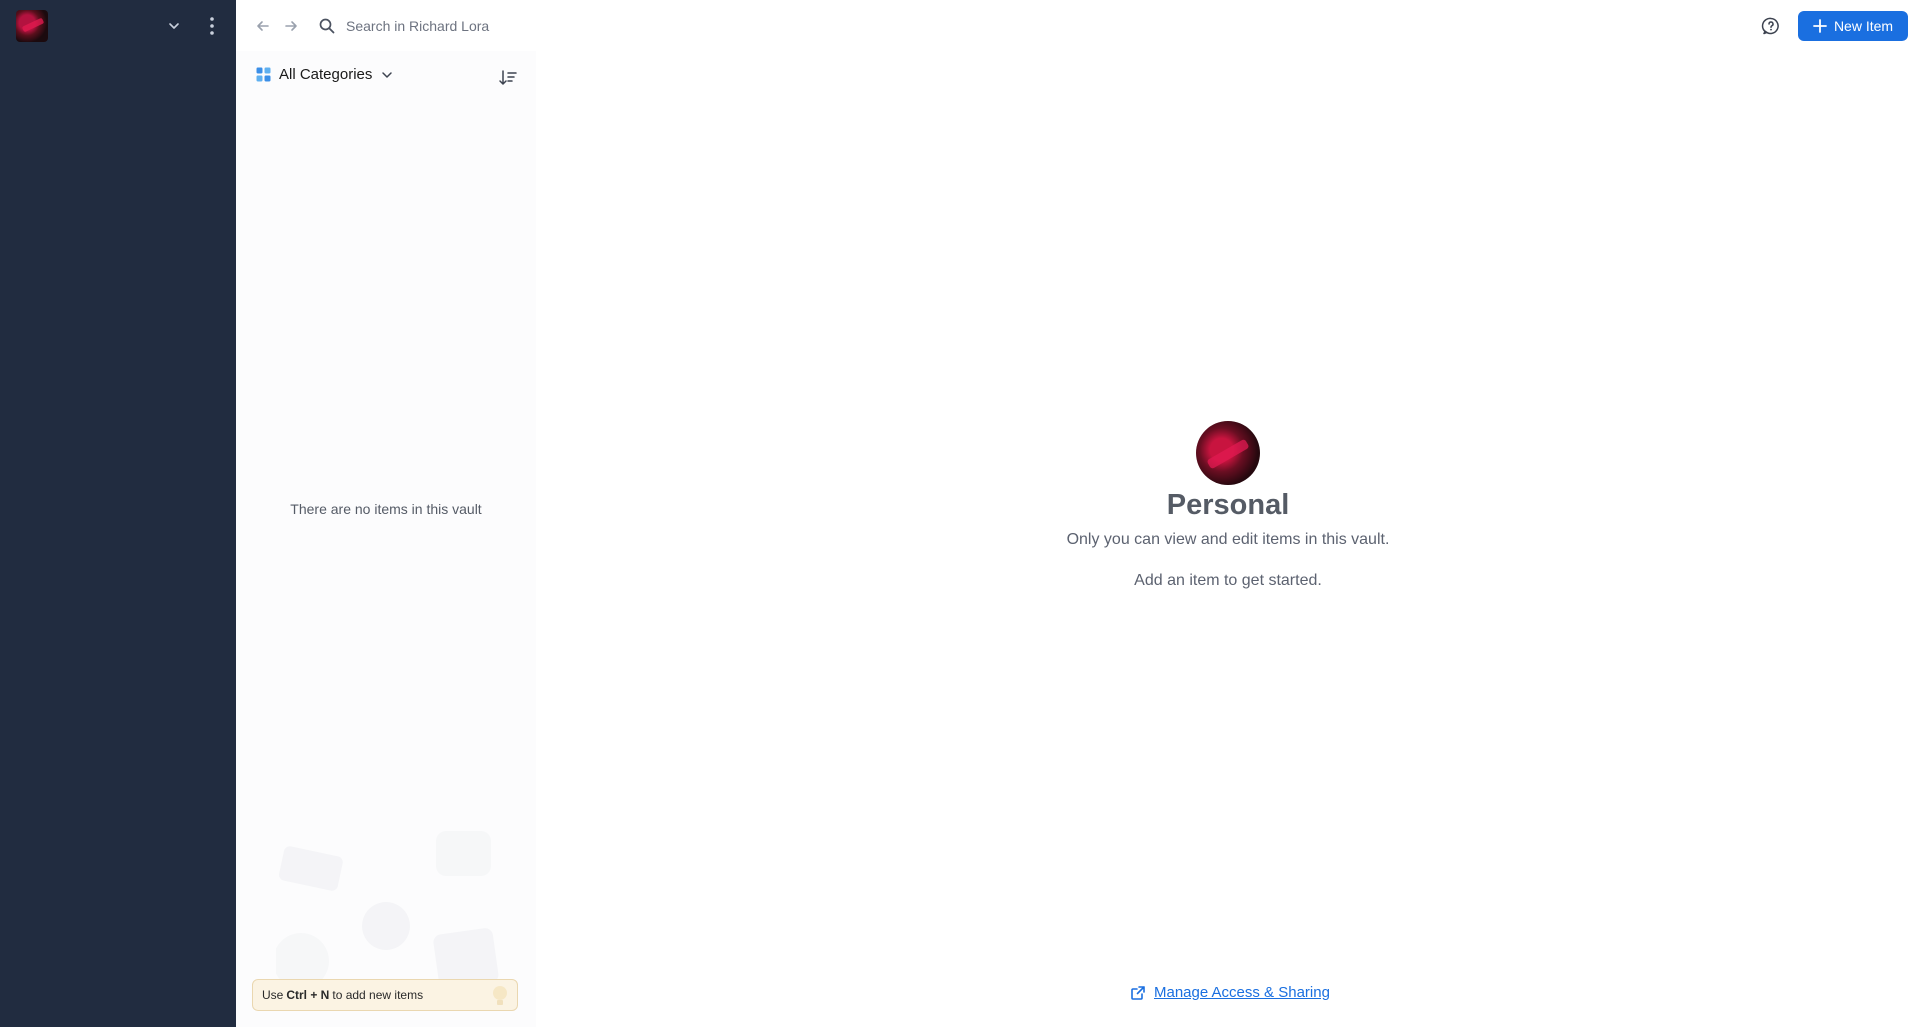  Describe the element at coordinates (378, 995) in the screenshot. I see `tip-suffix: to add new items` at that location.